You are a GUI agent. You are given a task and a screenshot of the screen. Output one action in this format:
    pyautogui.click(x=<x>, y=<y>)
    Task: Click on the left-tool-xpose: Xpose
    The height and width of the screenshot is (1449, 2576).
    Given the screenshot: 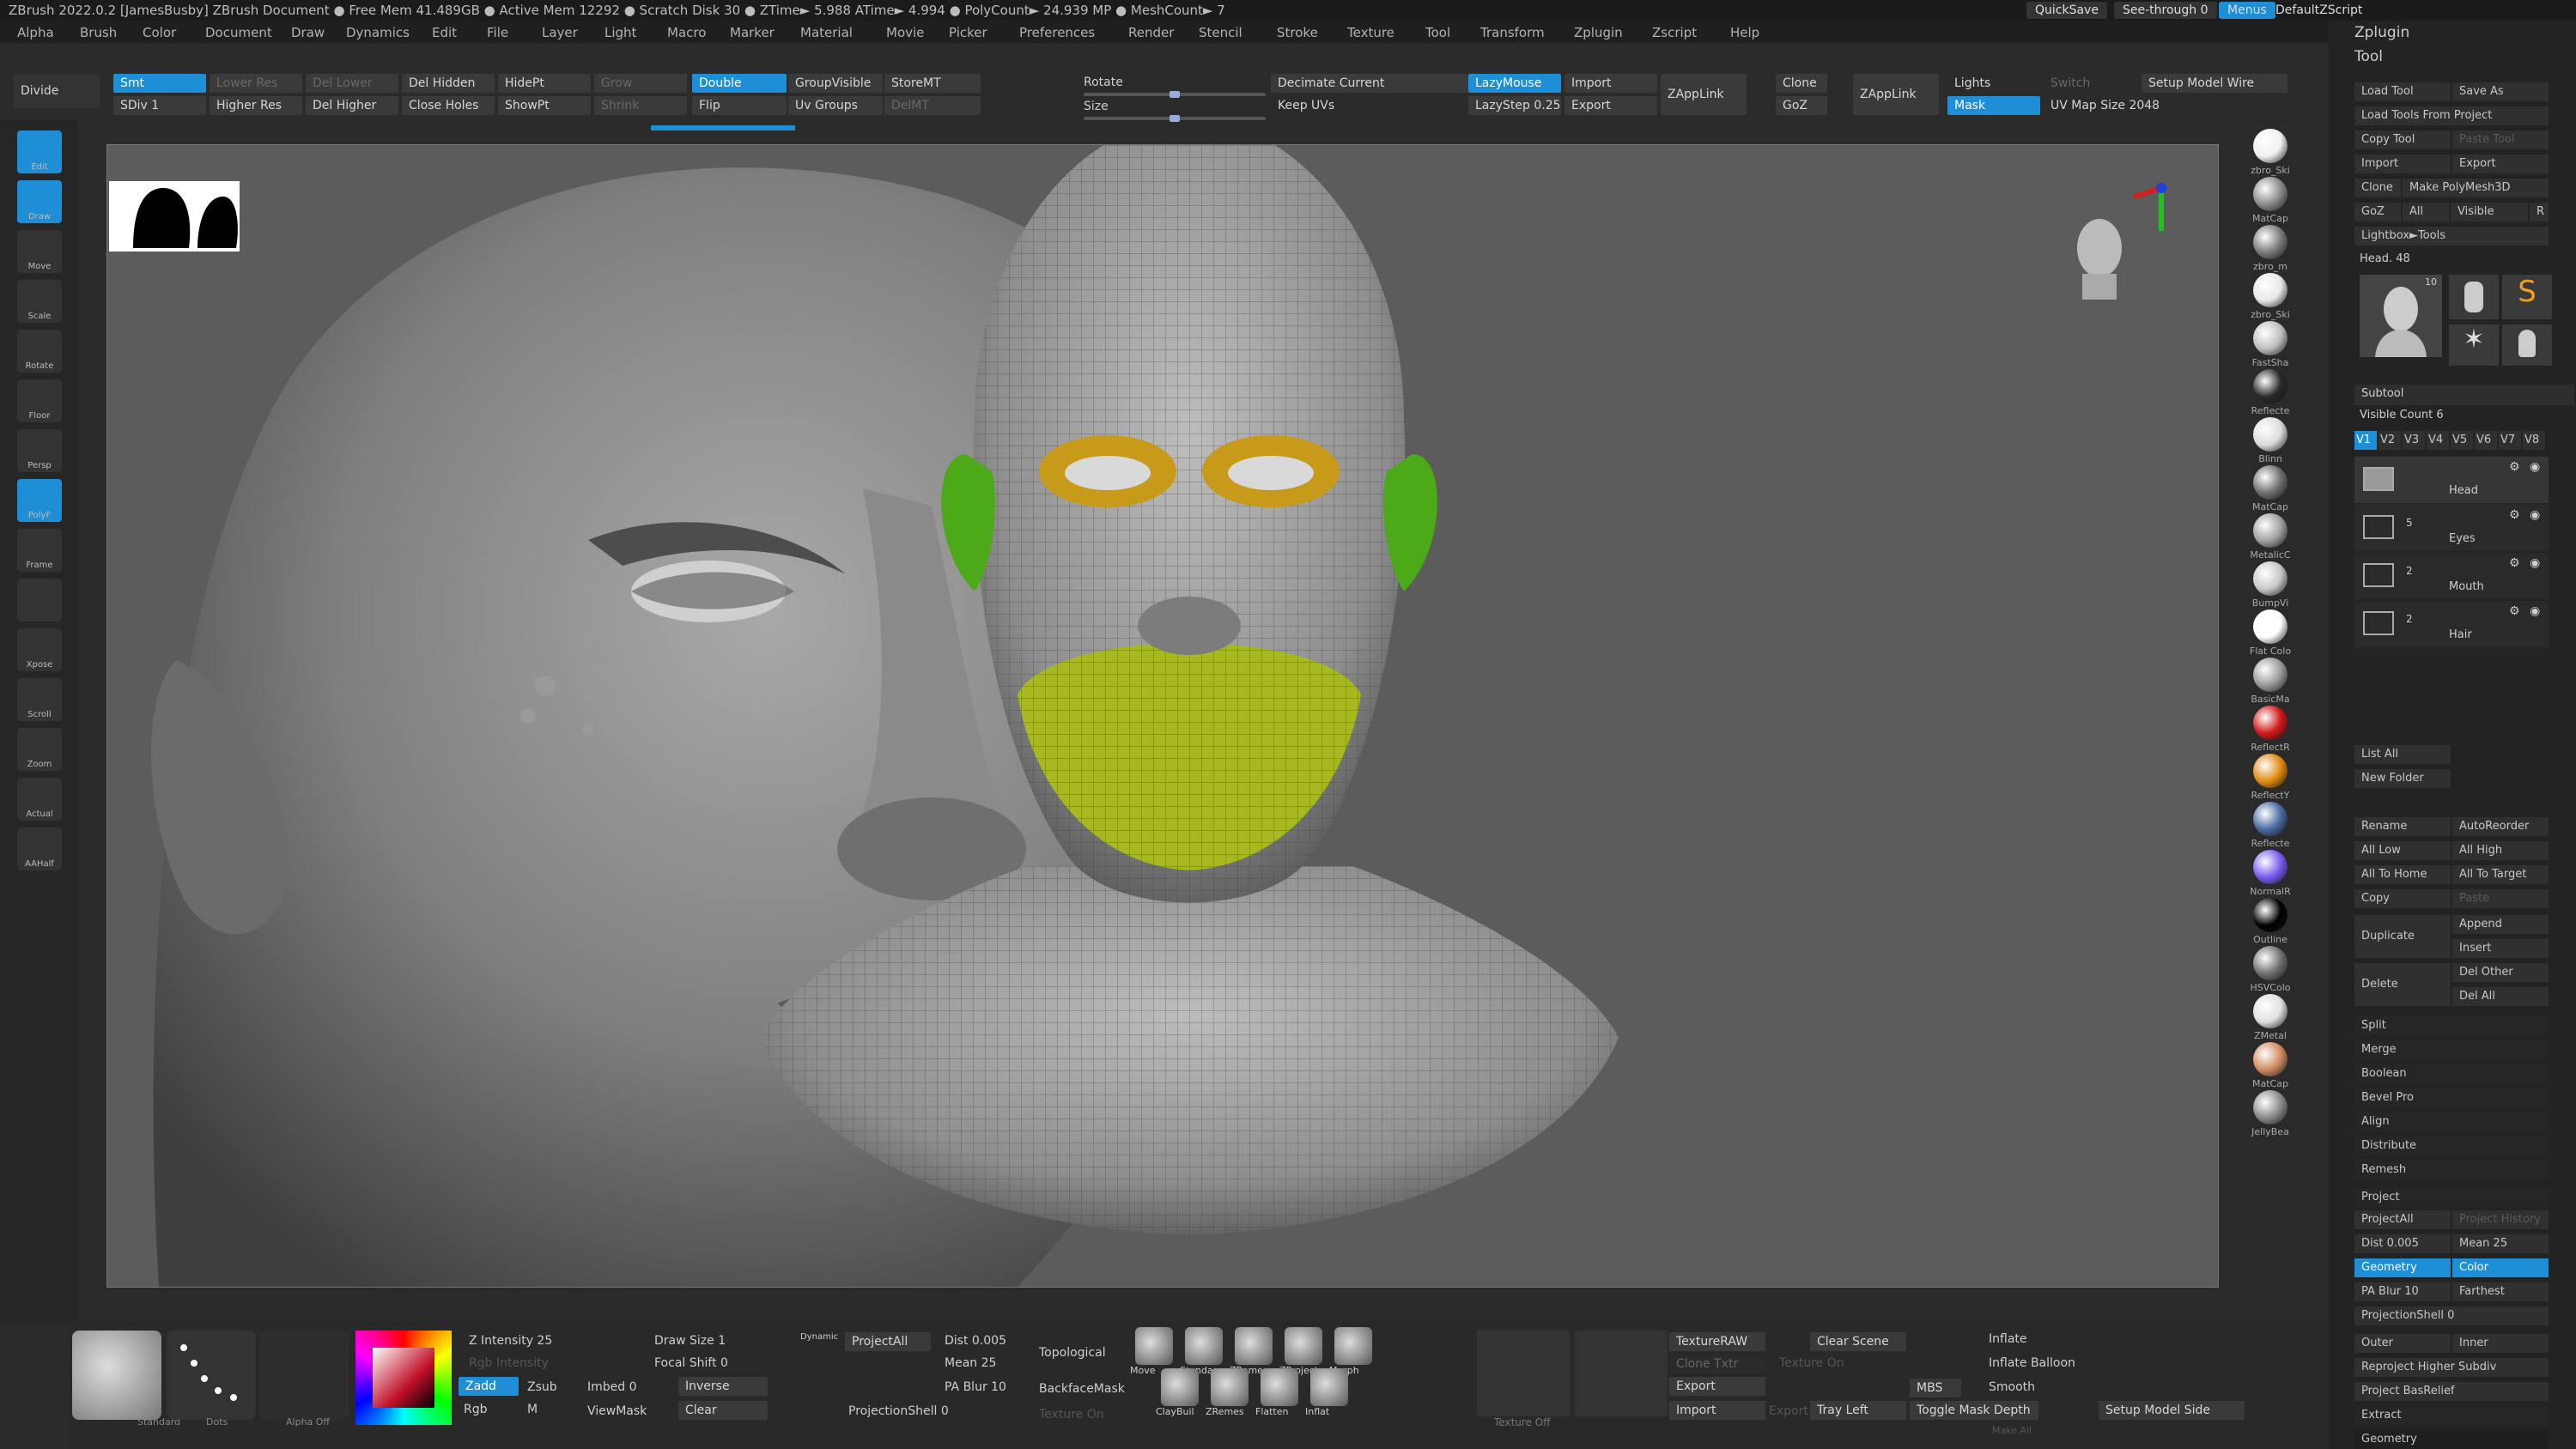 What is the action you would take?
    pyautogui.click(x=40, y=649)
    